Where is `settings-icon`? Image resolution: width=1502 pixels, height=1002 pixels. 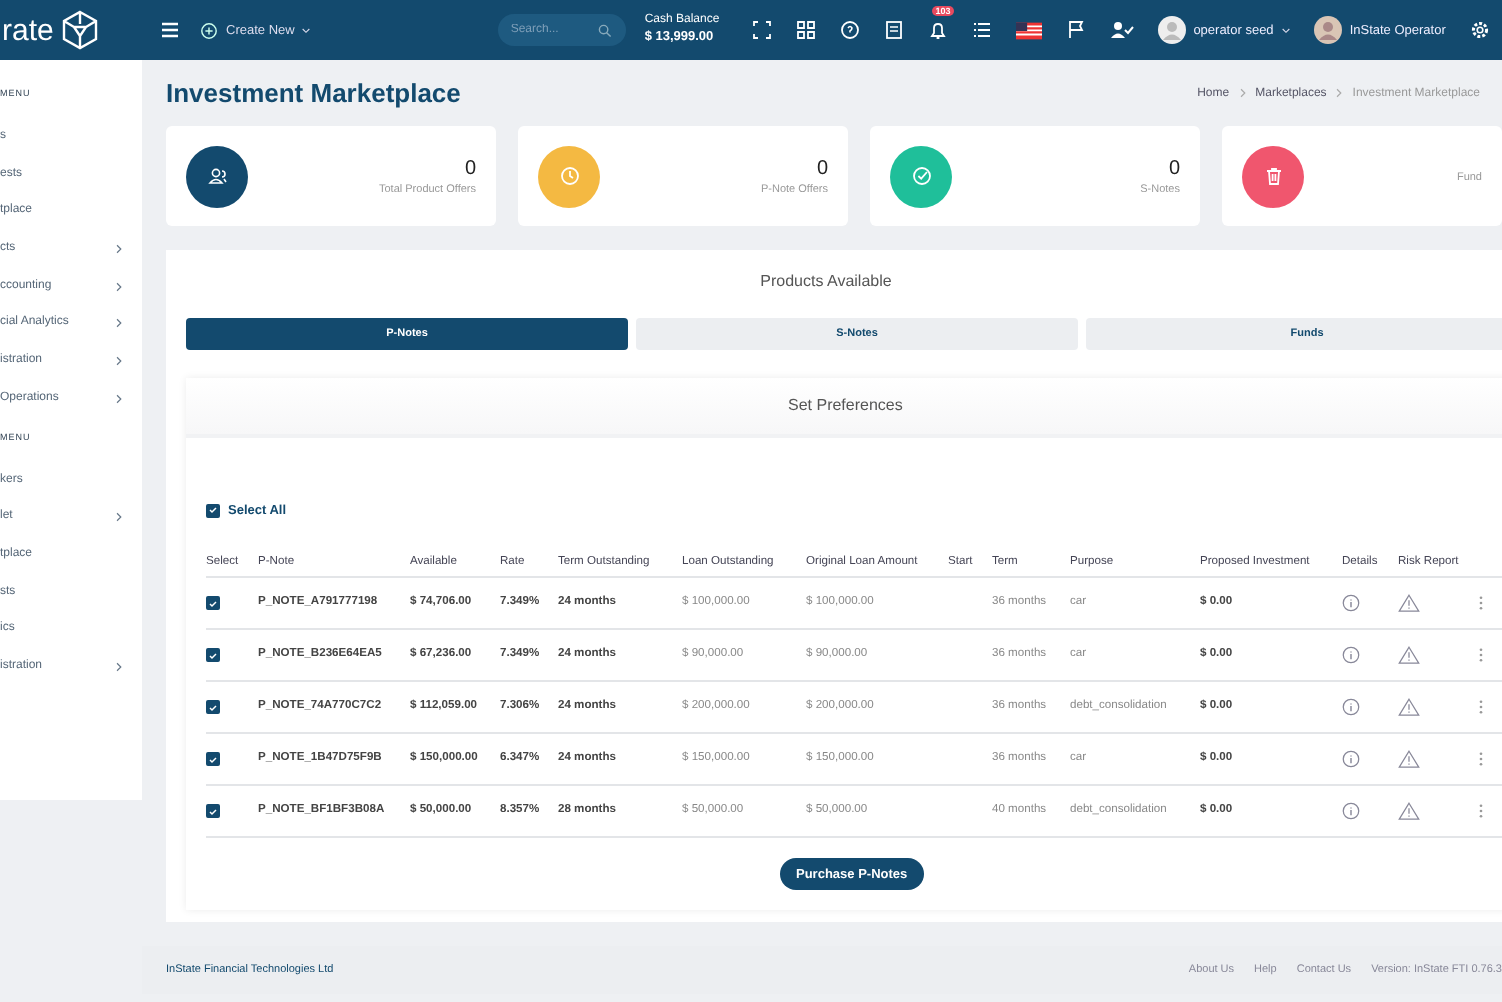 settings-icon is located at coordinates (1479, 30).